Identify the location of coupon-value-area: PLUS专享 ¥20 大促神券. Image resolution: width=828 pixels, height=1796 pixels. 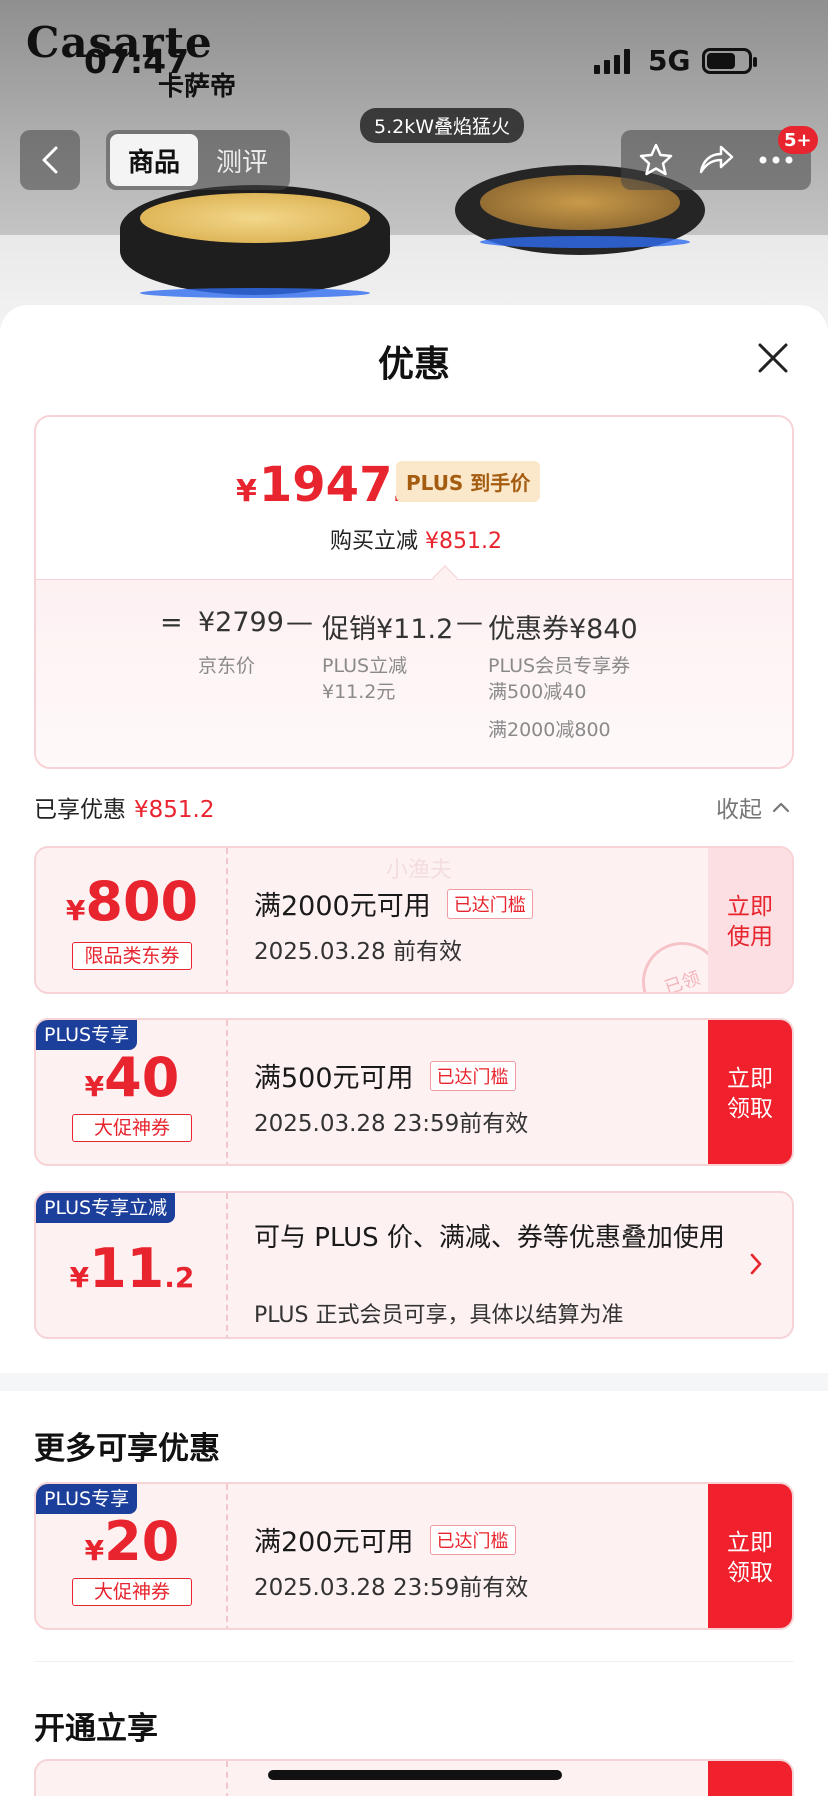
(132, 1556).